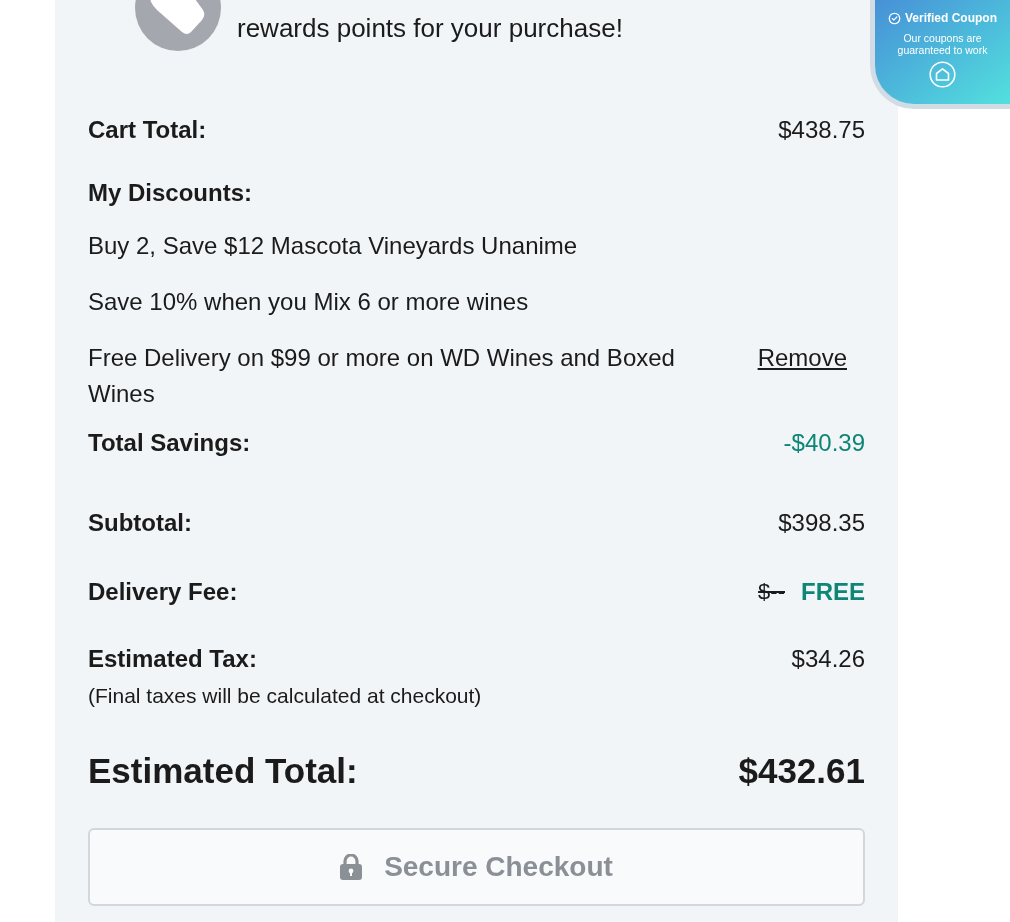 Image resolution: width=1010 pixels, height=922 pixels. What do you see at coordinates (382, 376) in the screenshot?
I see `discount-text: Free Delivery on $99 or more on WD Wines and Boxed Wines` at bounding box center [382, 376].